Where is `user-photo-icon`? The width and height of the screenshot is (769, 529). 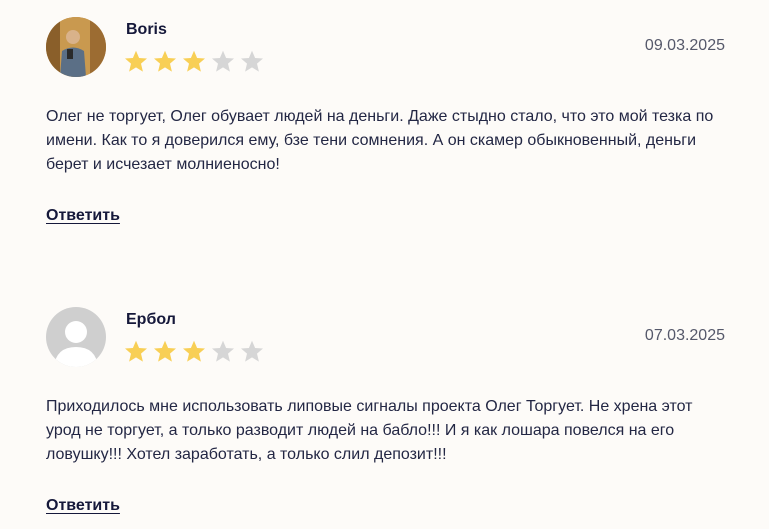
user-photo-icon is located at coordinates (76, 47).